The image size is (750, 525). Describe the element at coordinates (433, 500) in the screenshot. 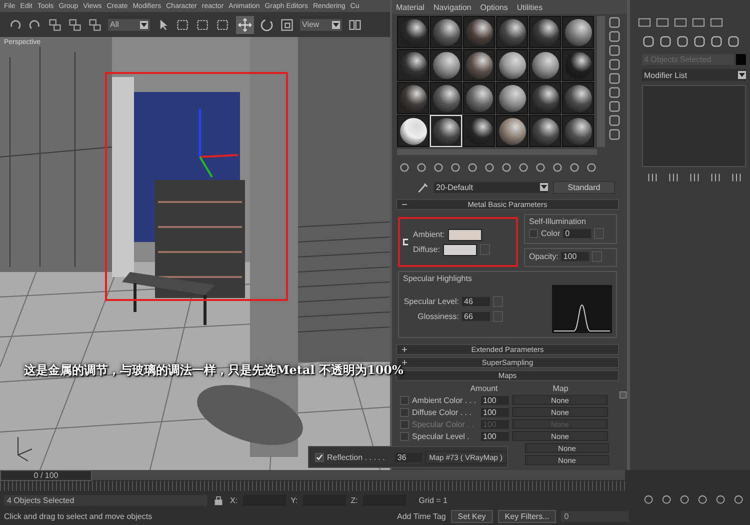

I see `grid-size-text: Grid = 1` at that location.